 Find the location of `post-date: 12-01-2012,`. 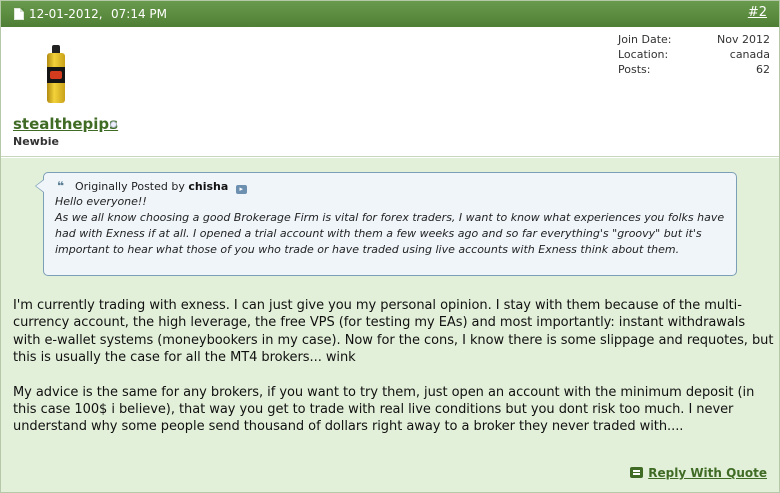

post-date: 12-01-2012, is located at coordinates (66, 14).